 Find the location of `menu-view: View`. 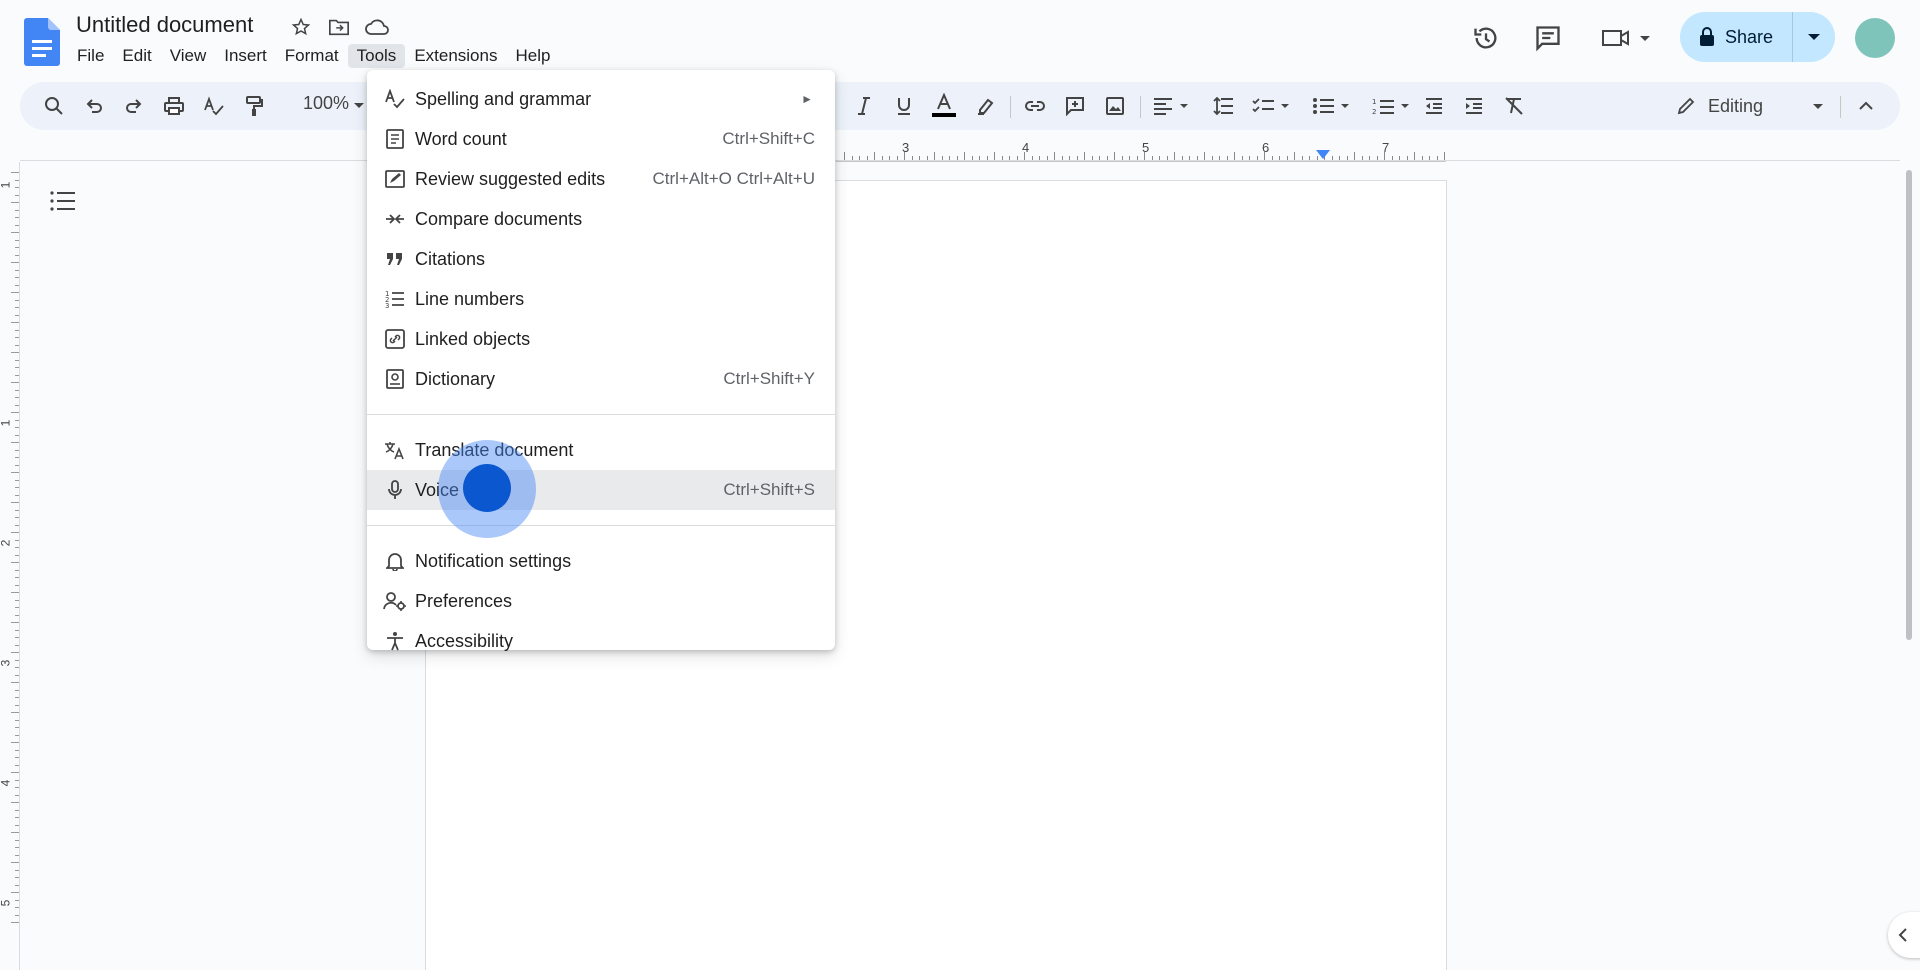

menu-view: View is located at coordinates (188, 56).